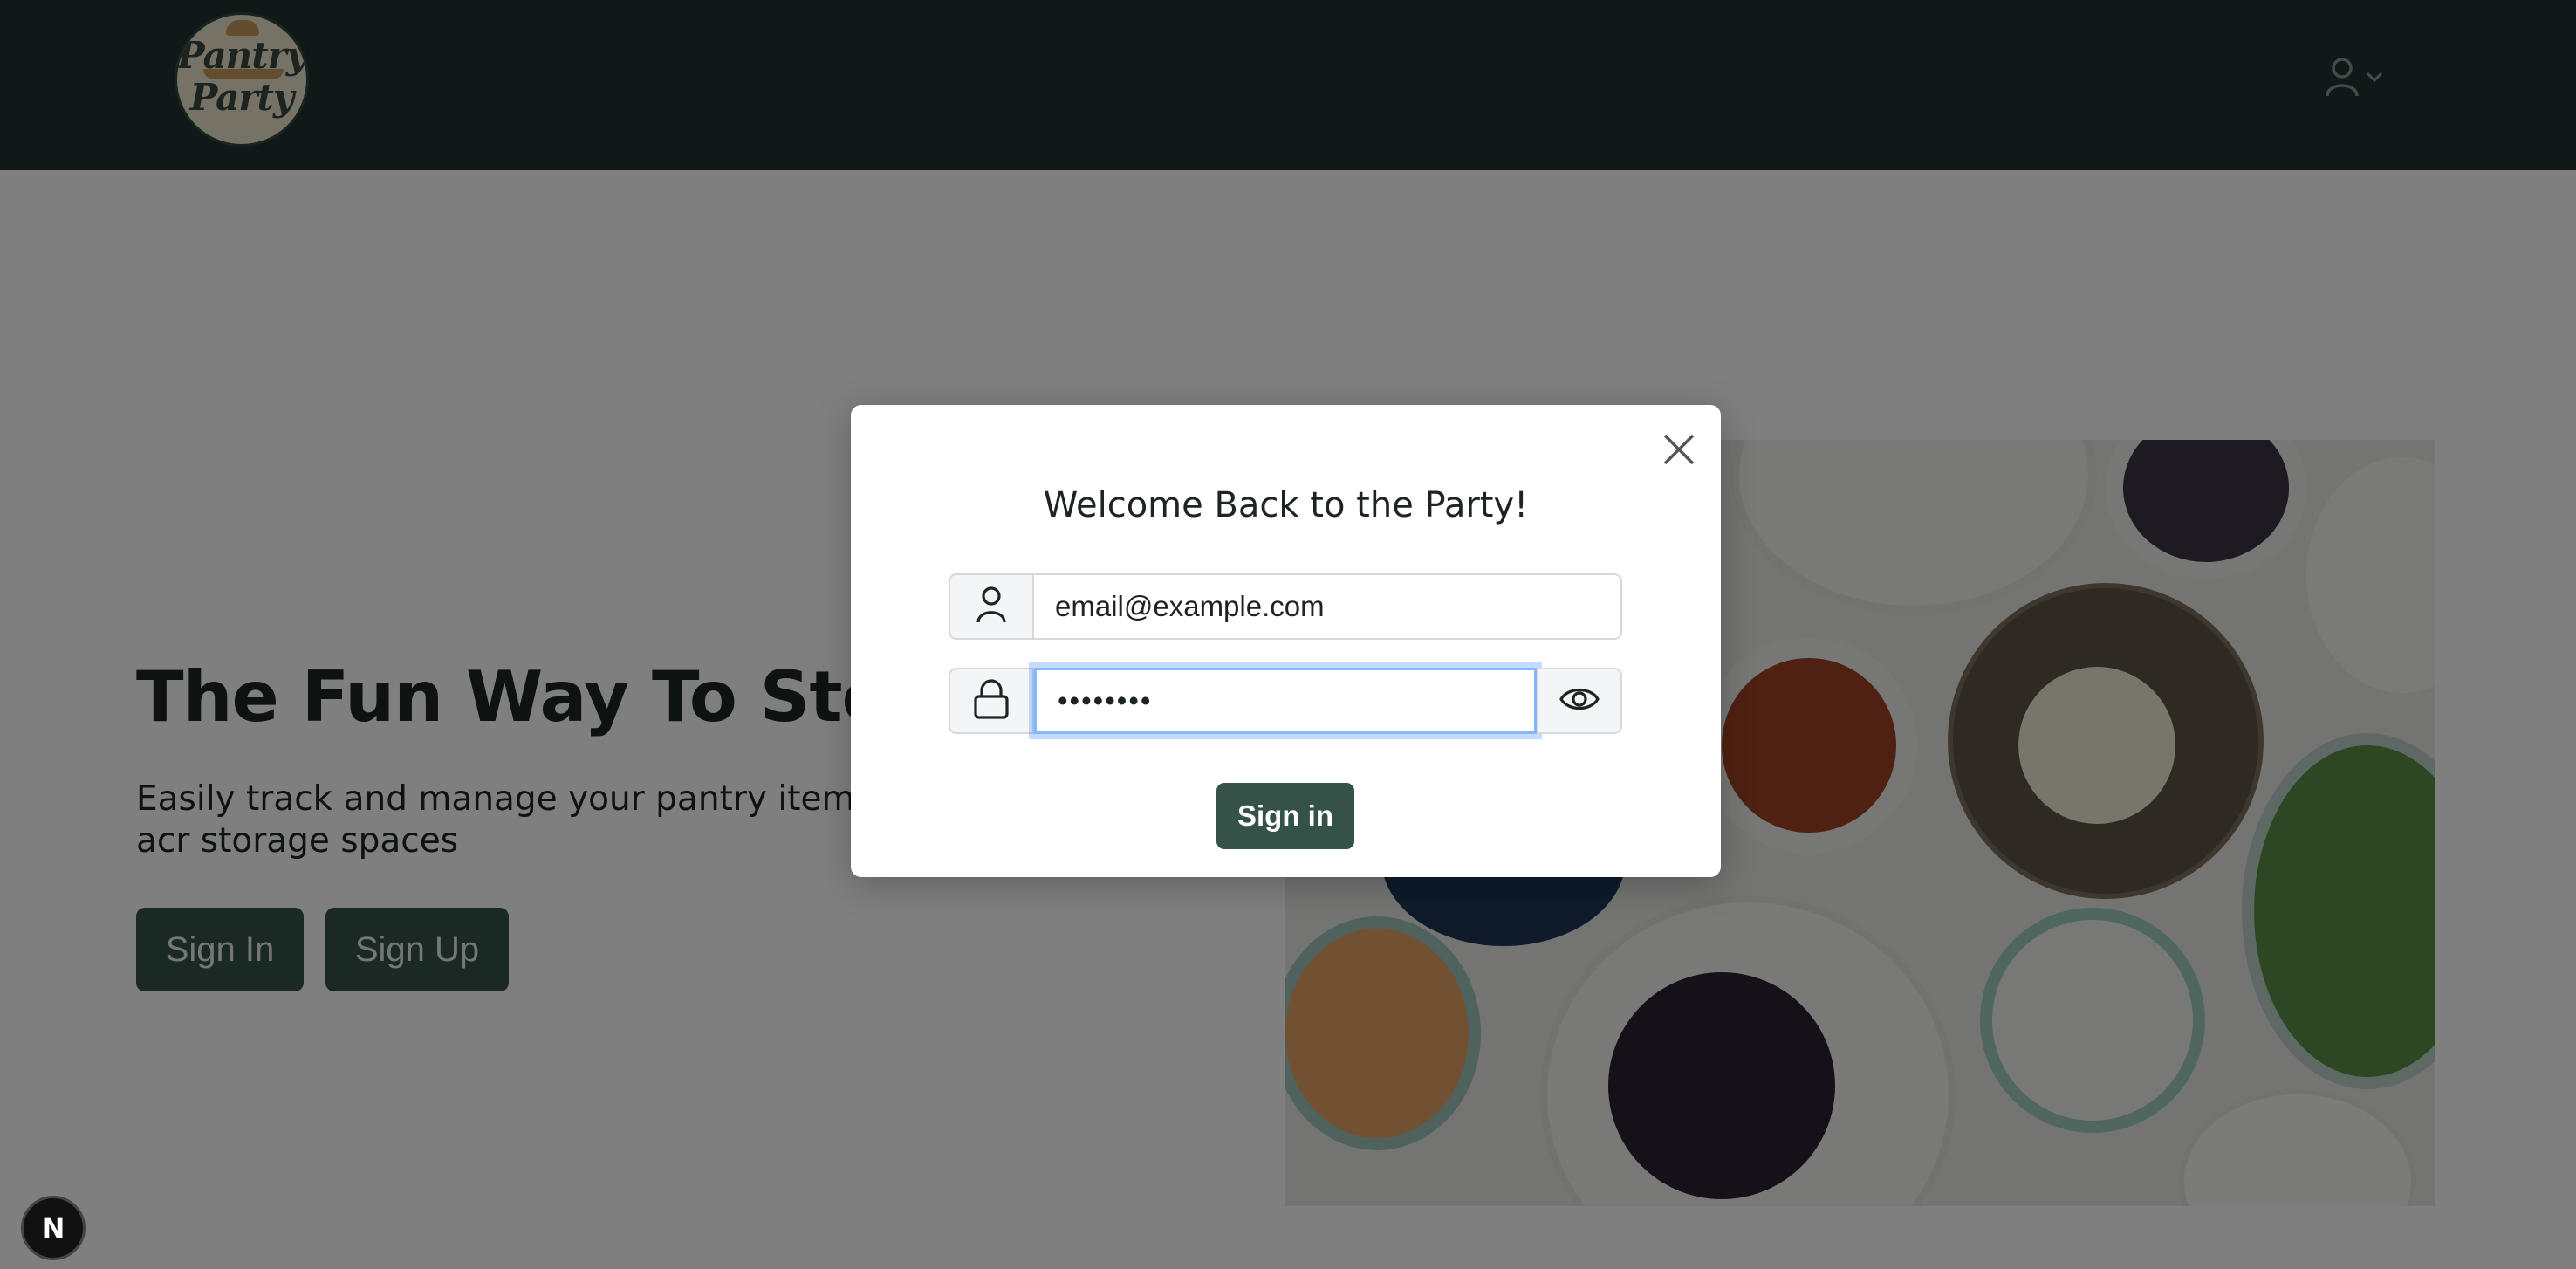  I want to click on close-icon, so click(1679, 451).